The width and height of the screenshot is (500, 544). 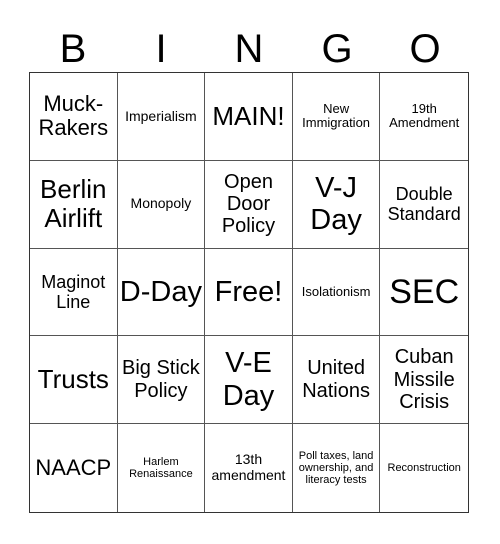 What do you see at coordinates (249, 117) in the screenshot?
I see `bingo-cell: MAIN!` at bounding box center [249, 117].